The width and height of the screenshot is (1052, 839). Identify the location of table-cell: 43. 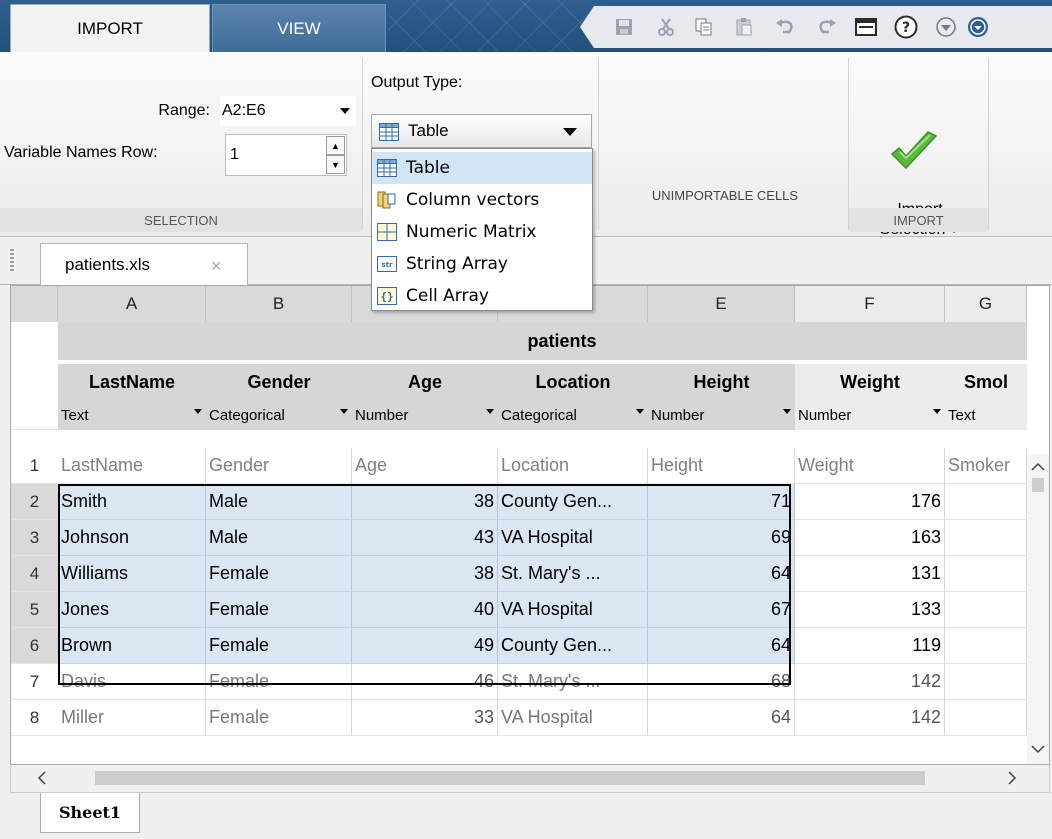
(425, 538).